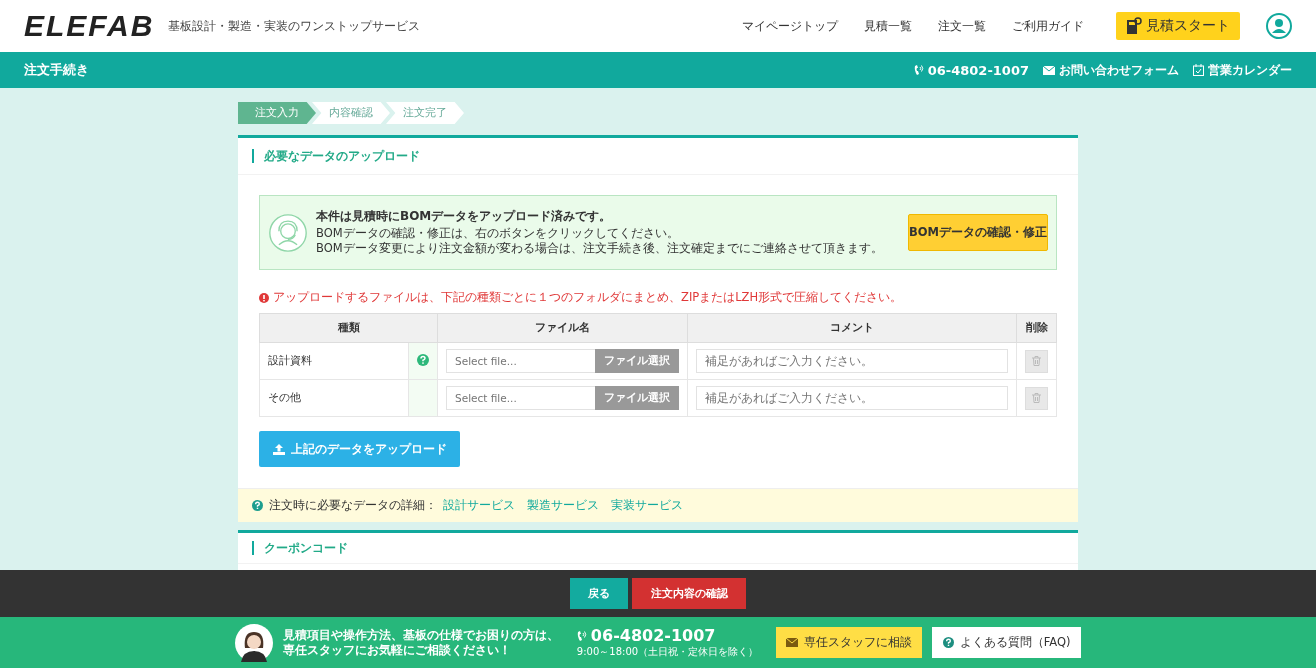 This screenshot has height=668, width=1316. Describe the element at coordinates (1198, 70) in the screenshot. I see `calendar-icon` at that location.